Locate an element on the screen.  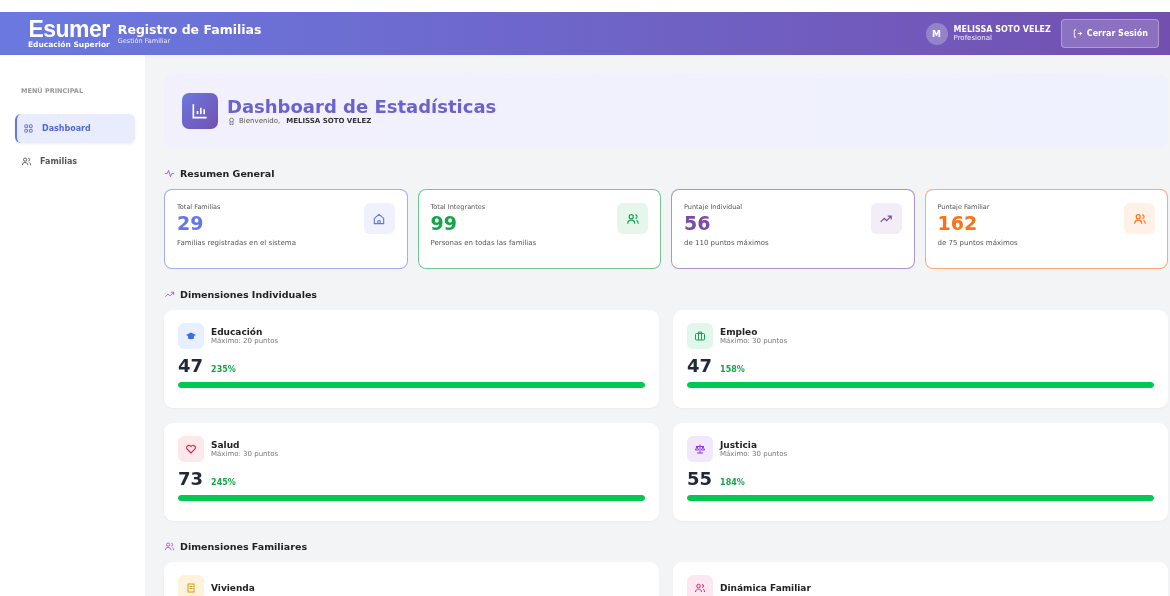
stat-value: 99 is located at coordinates (444, 223).